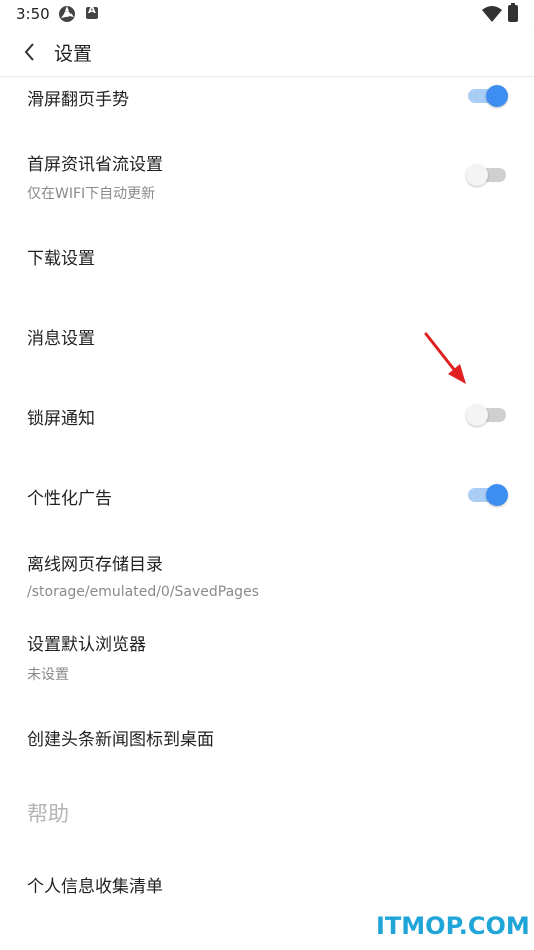 Image resolution: width=534 pixels, height=950 pixels. What do you see at coordinates (267, 883) in the screenshot?
I see `setting-personal-info-list: 个人信息收集清单` at bounding box center [267, 883].